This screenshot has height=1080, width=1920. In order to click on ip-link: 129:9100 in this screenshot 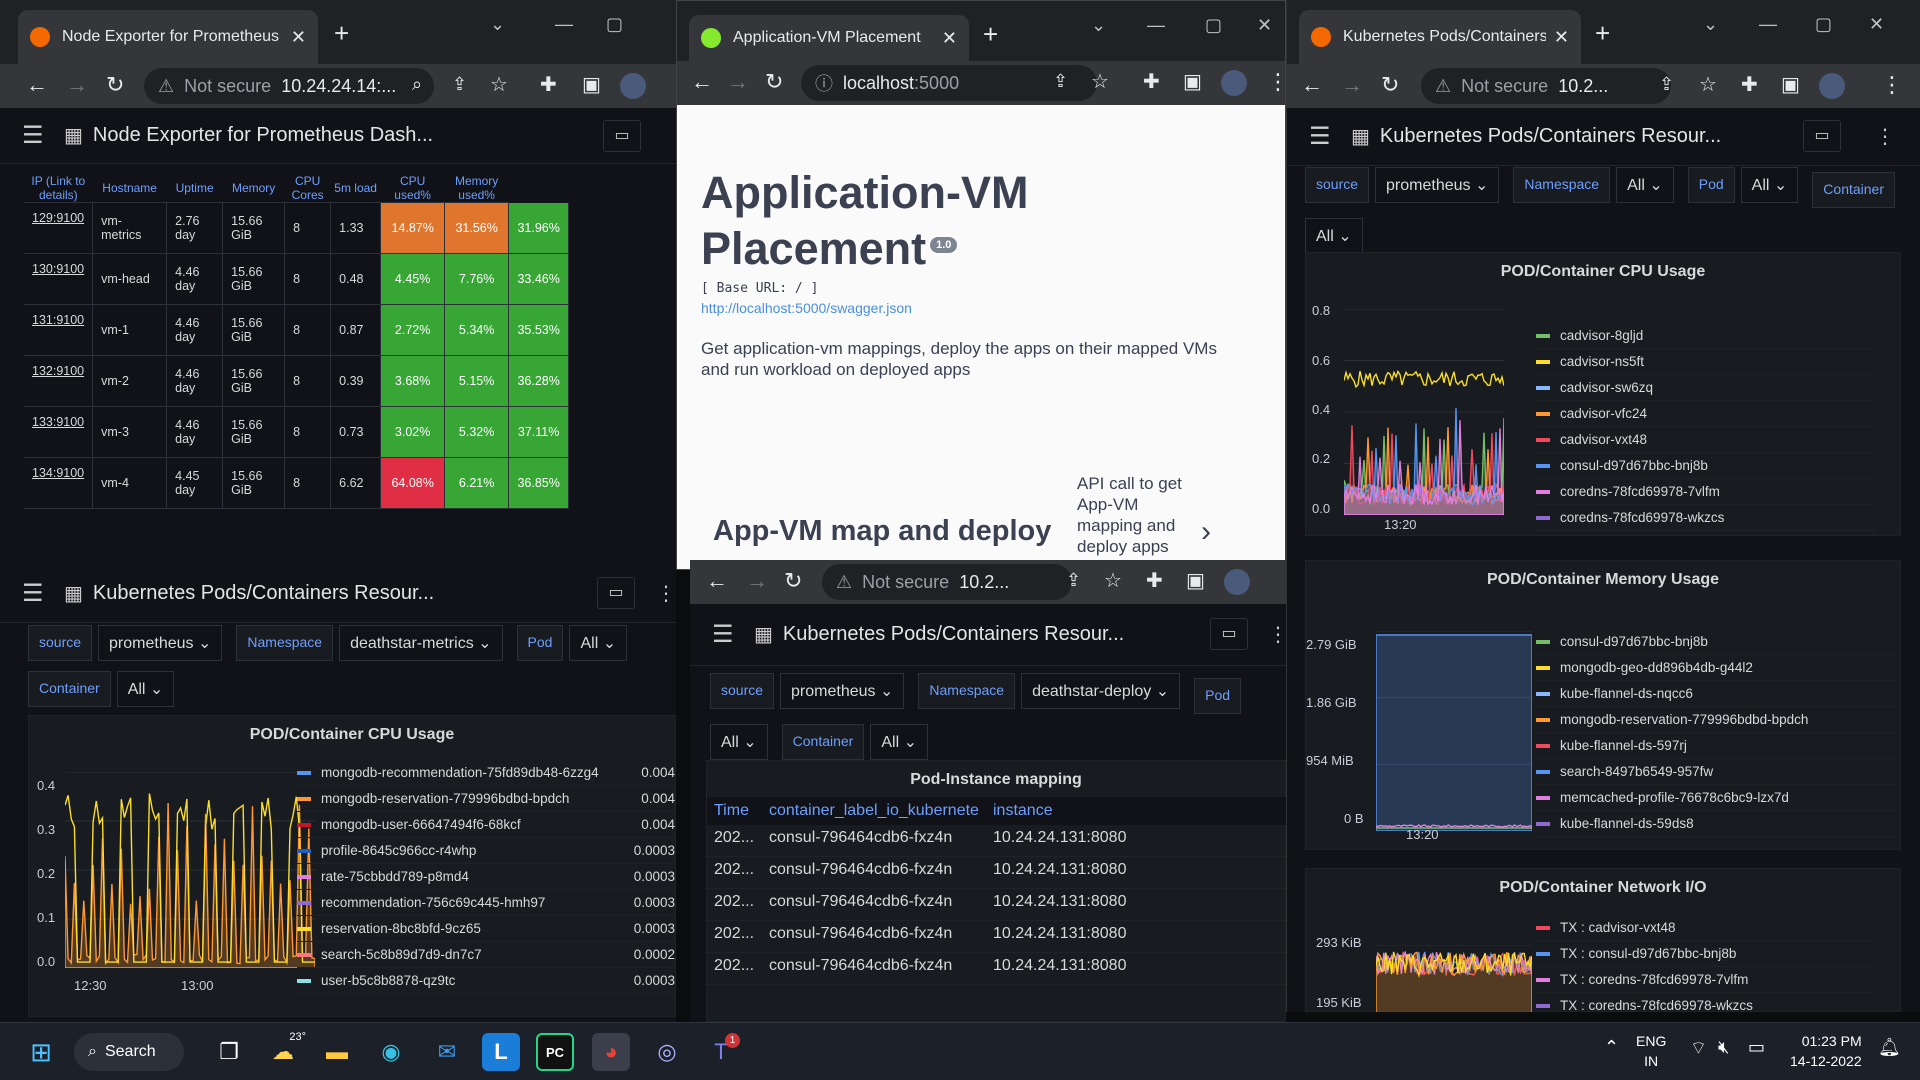, I will do `click(59, 228)`.